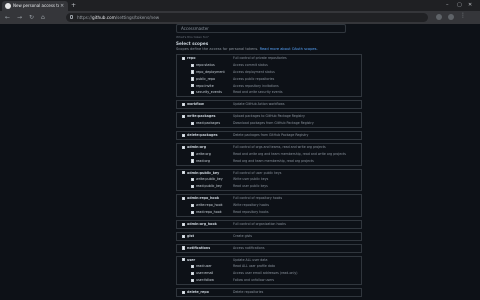 This screenshot has height=300, width=480. I want to click on extension-icon, so click(439, 17).